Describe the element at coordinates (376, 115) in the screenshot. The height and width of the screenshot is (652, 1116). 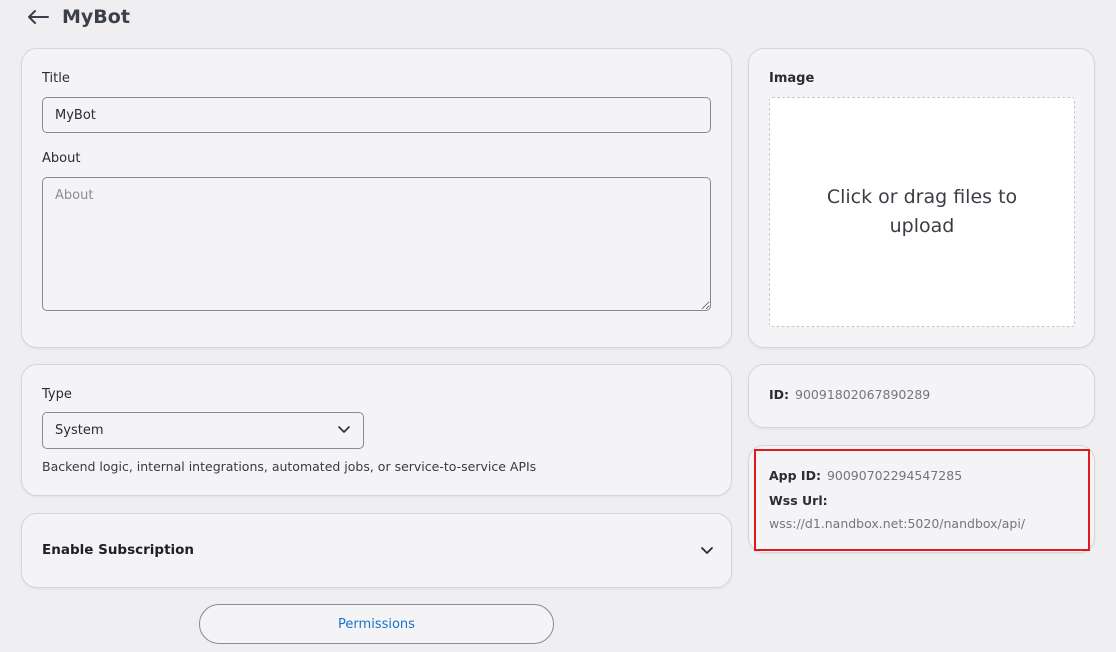
I see `title-input` at that location.